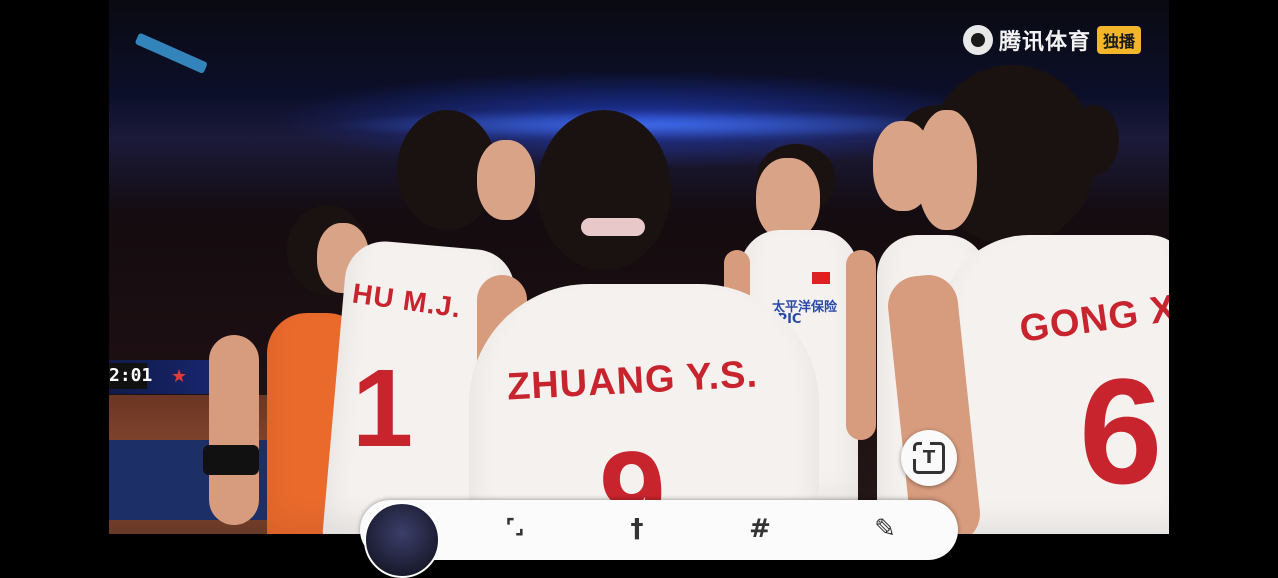 The height and width of the screenshot is (578, 1278). Describe the element at coordinates (402, 540) in the screenshot. I see `video-thumbnail` at that location.